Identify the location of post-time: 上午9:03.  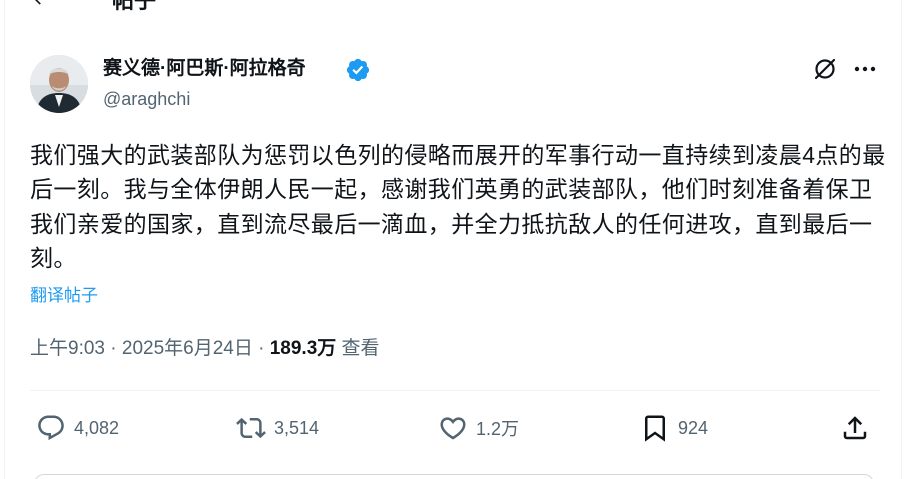
(67, 348).